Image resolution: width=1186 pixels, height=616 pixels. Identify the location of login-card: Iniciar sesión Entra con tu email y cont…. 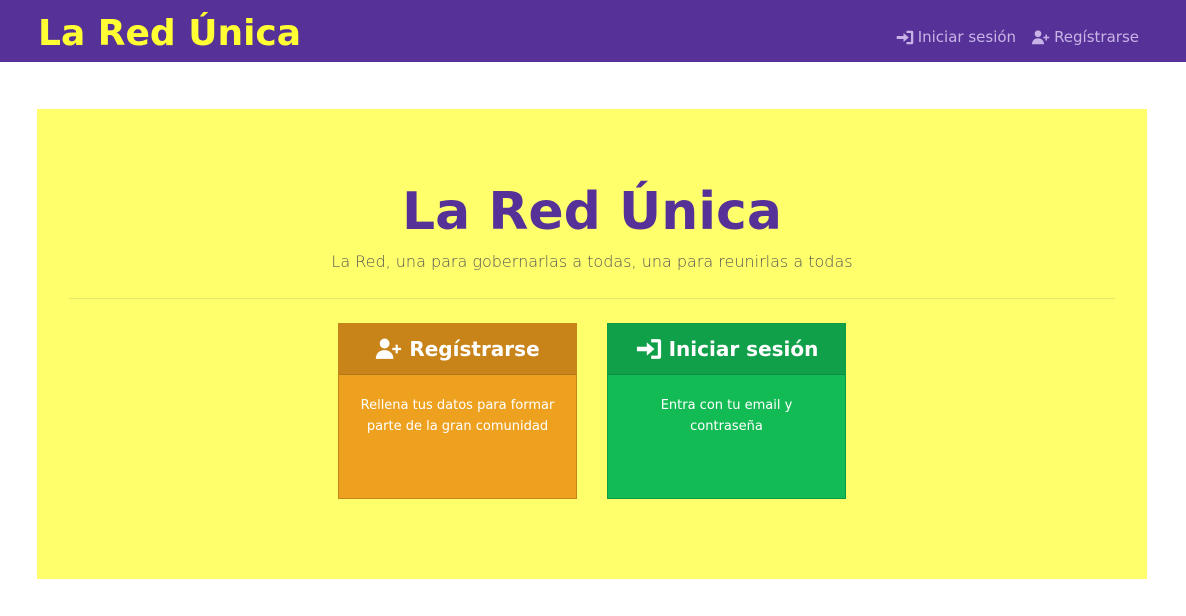
(726, 411).